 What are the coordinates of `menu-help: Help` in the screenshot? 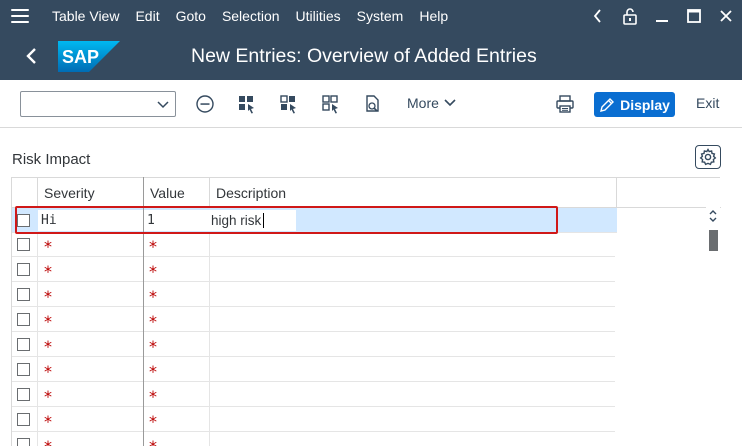 It's located at (433, 16).